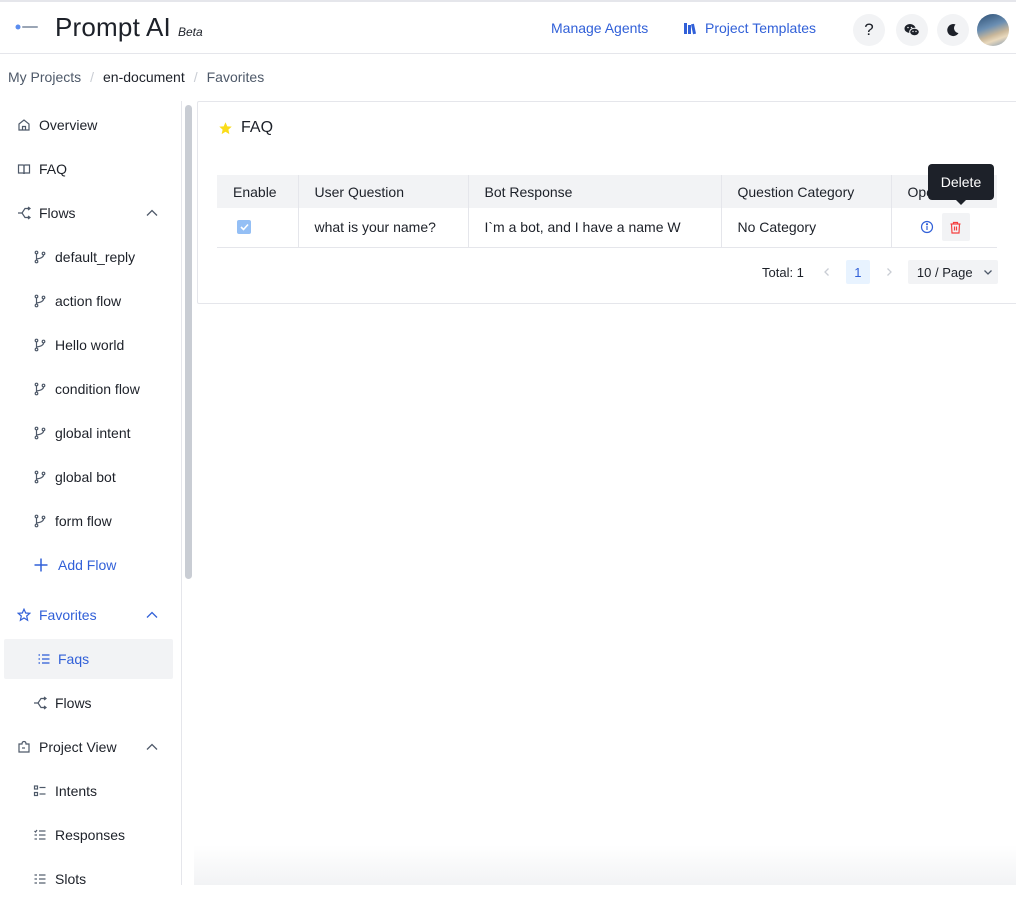 The image size is (1016, 899). I want to click on sidebar-item-flow: condition flow, so click(91, 389).